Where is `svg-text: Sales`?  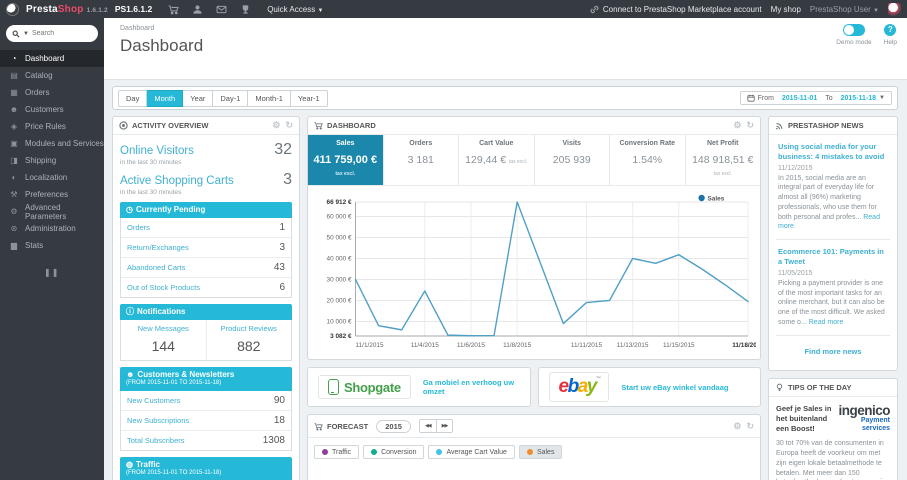 svg-text: Sales is located at coordinates (716, 198).